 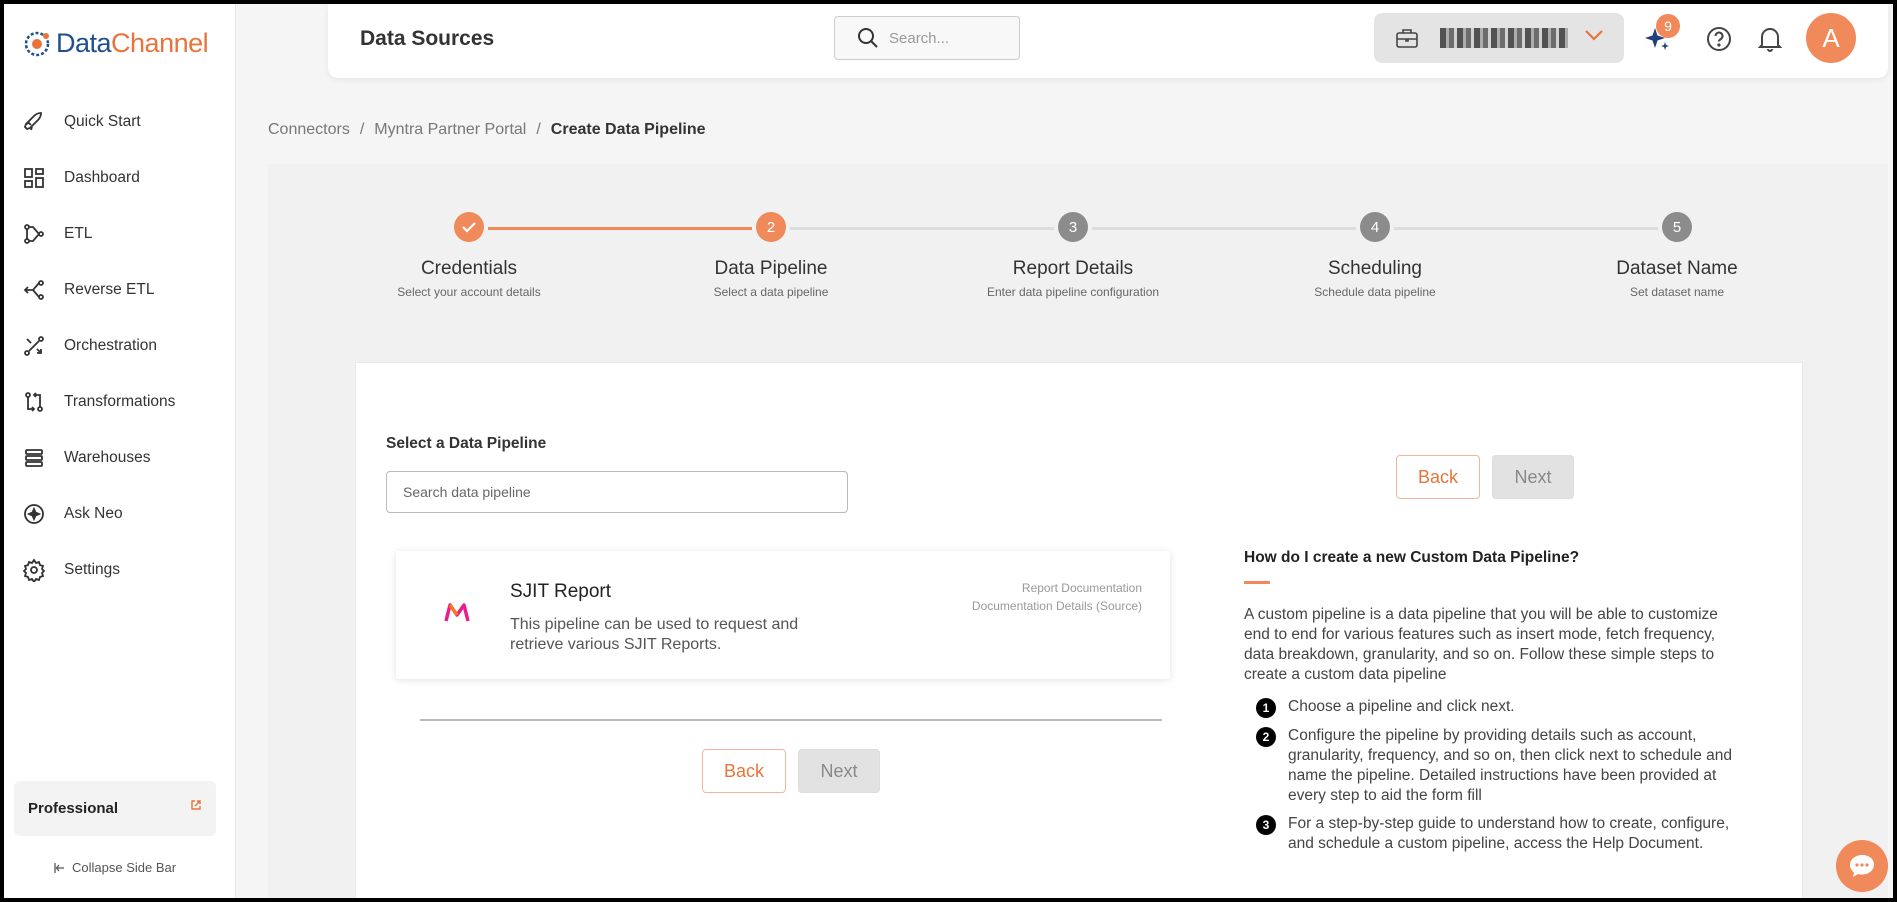 What do you see at coordinates (102, 177) in the screenshot?
I see `sidebar-item-label: Dashboard` at bounding box center [102, 177].